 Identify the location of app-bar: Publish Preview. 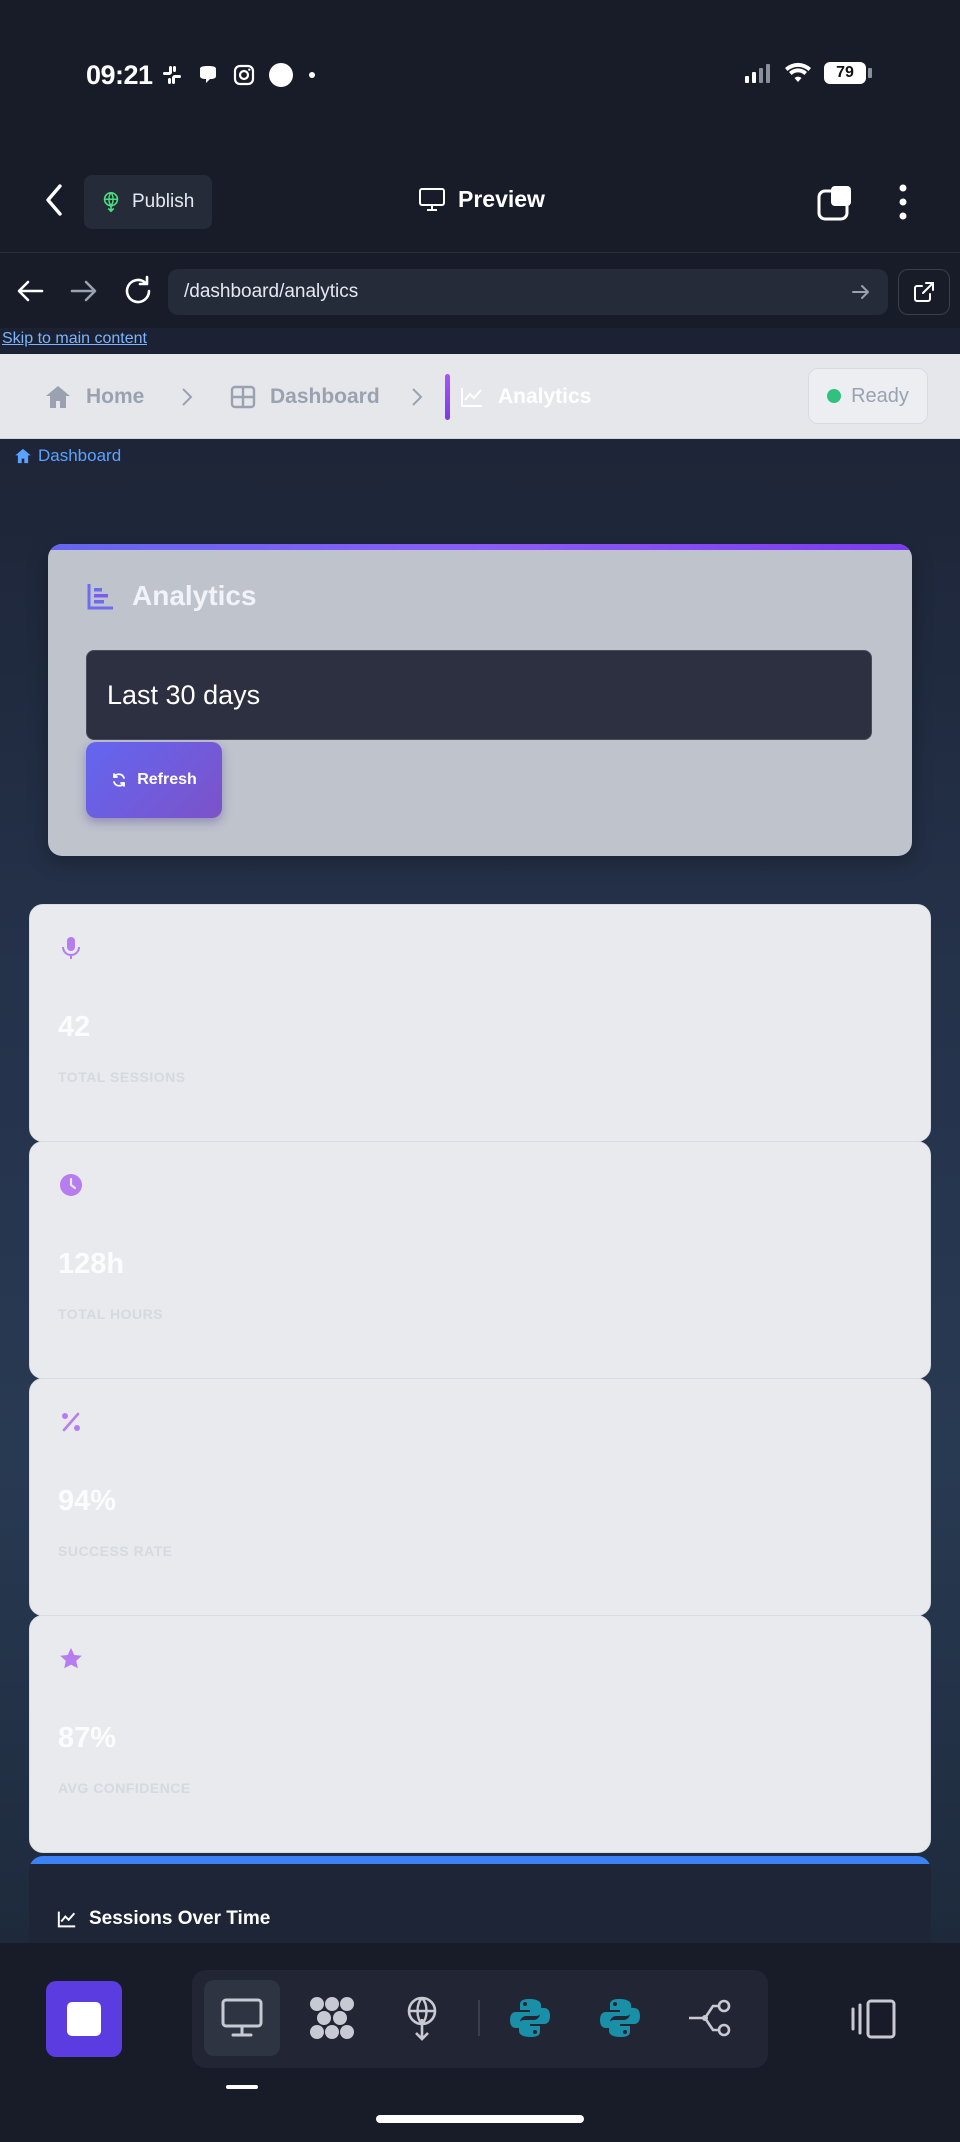
(480, 201).